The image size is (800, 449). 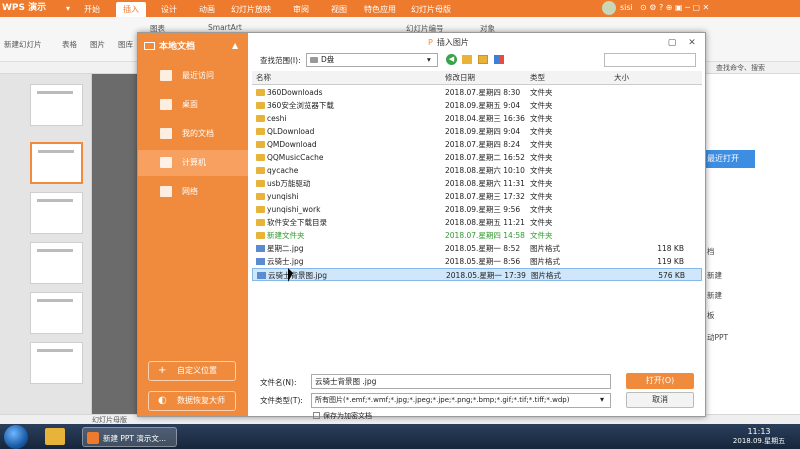 I want to click on file-row: QLDownload 2018.09.星期四 9:04 文件夹, so click(x=477, y=131).